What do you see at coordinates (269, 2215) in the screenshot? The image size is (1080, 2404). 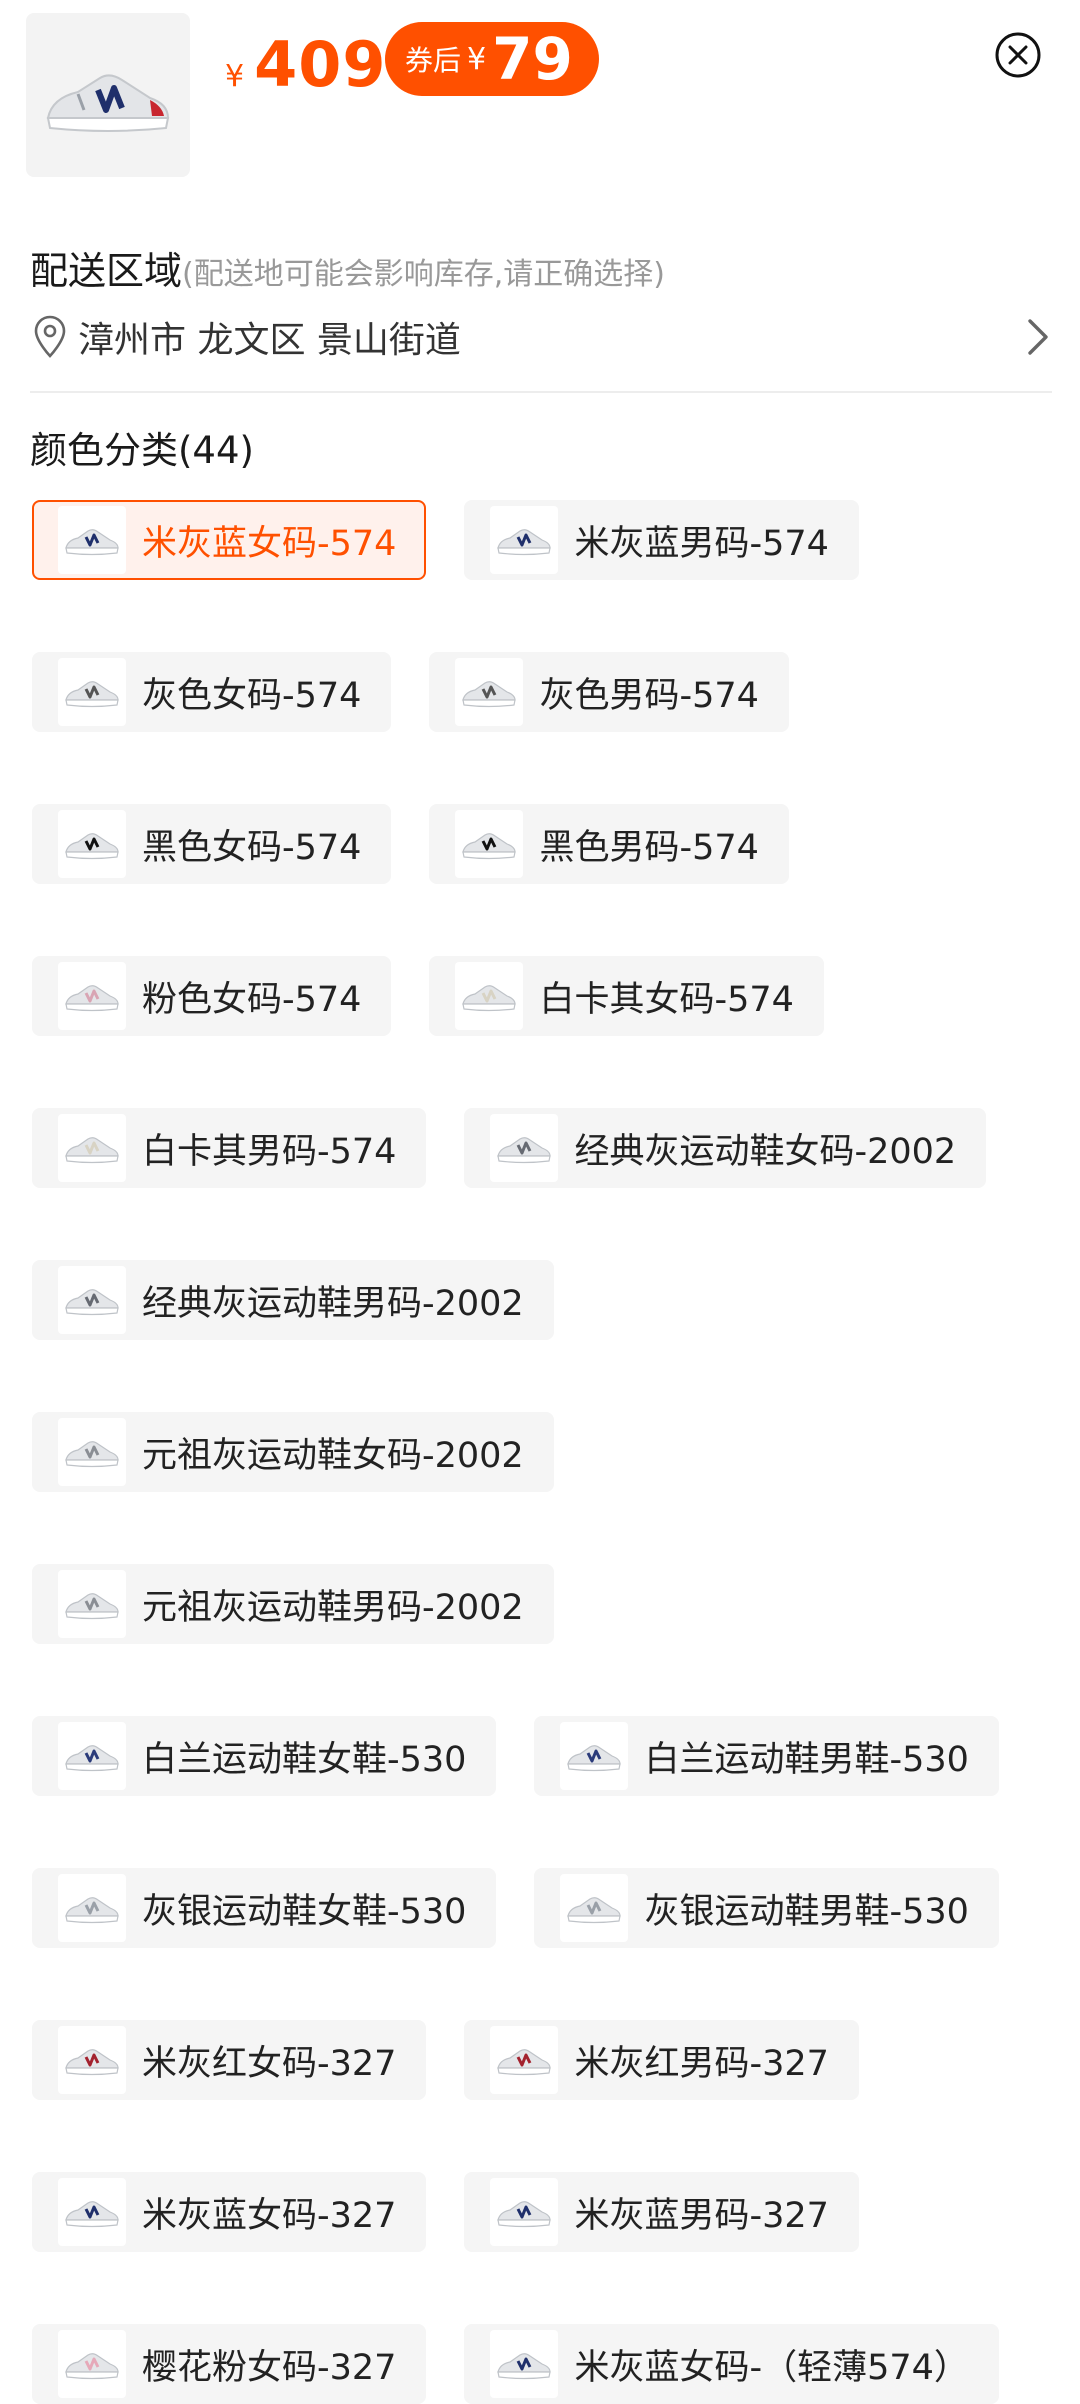 I see `color-option-label: 米灰蓝女码-327` at bounding box center [269, 2215].